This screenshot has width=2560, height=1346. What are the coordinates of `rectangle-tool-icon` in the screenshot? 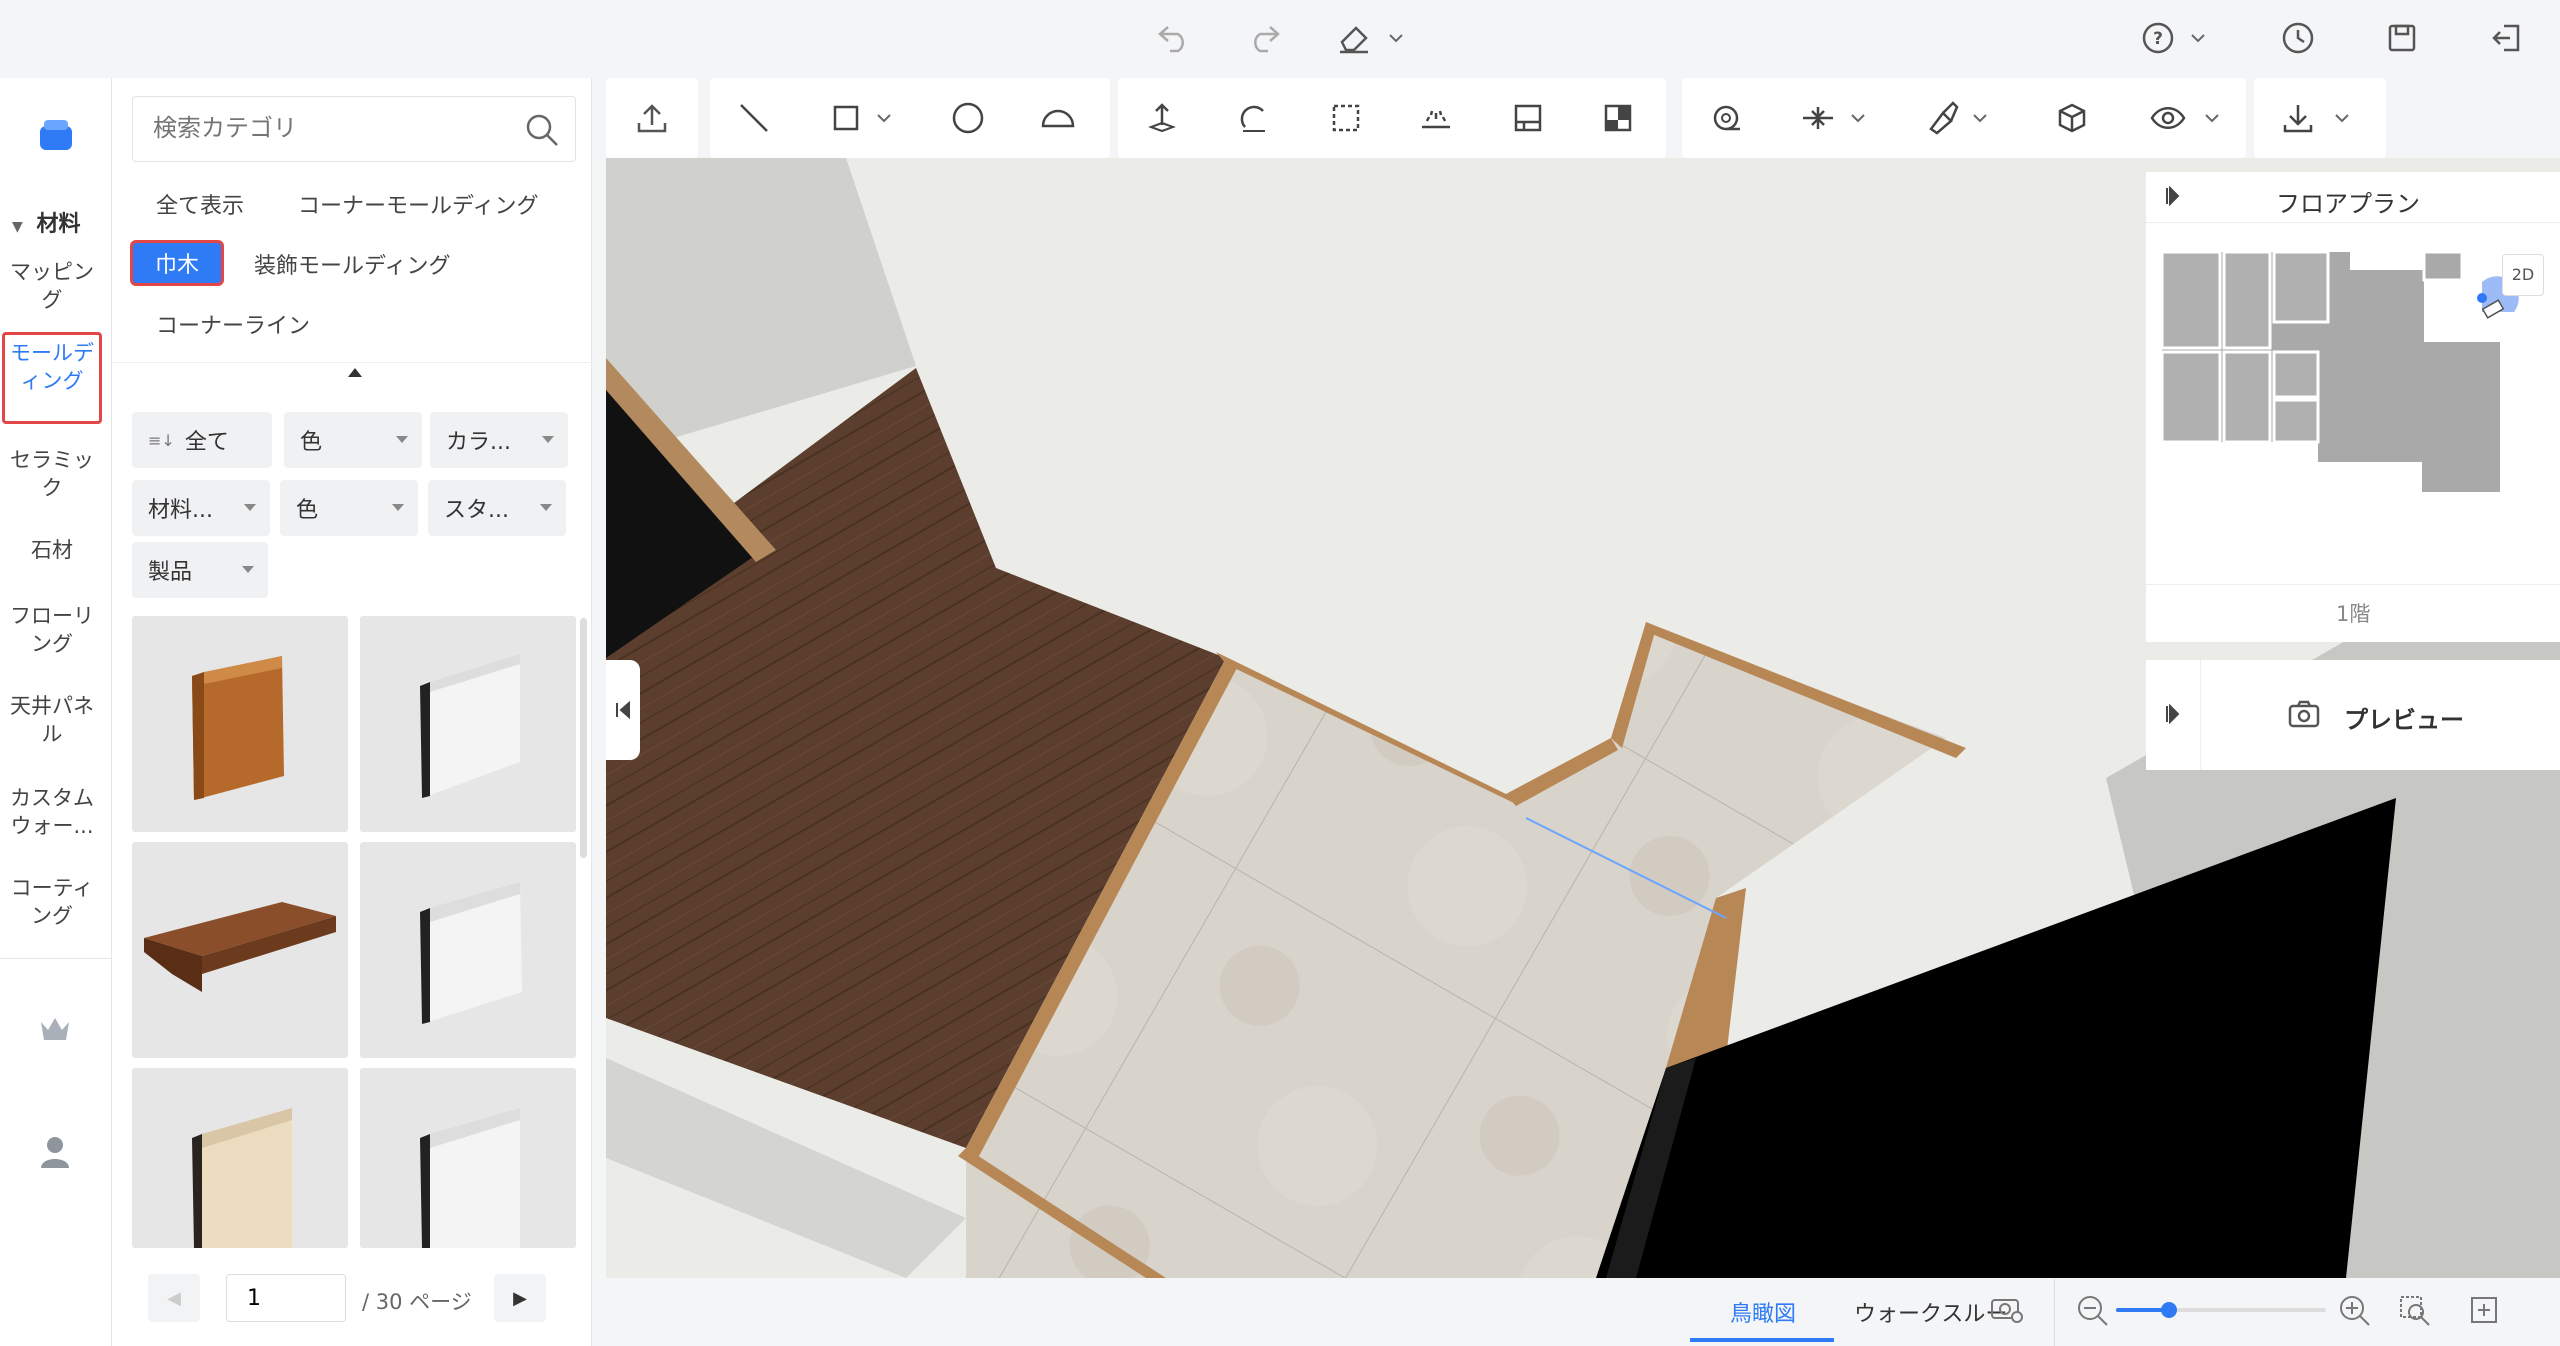 It's located at (846, 118).